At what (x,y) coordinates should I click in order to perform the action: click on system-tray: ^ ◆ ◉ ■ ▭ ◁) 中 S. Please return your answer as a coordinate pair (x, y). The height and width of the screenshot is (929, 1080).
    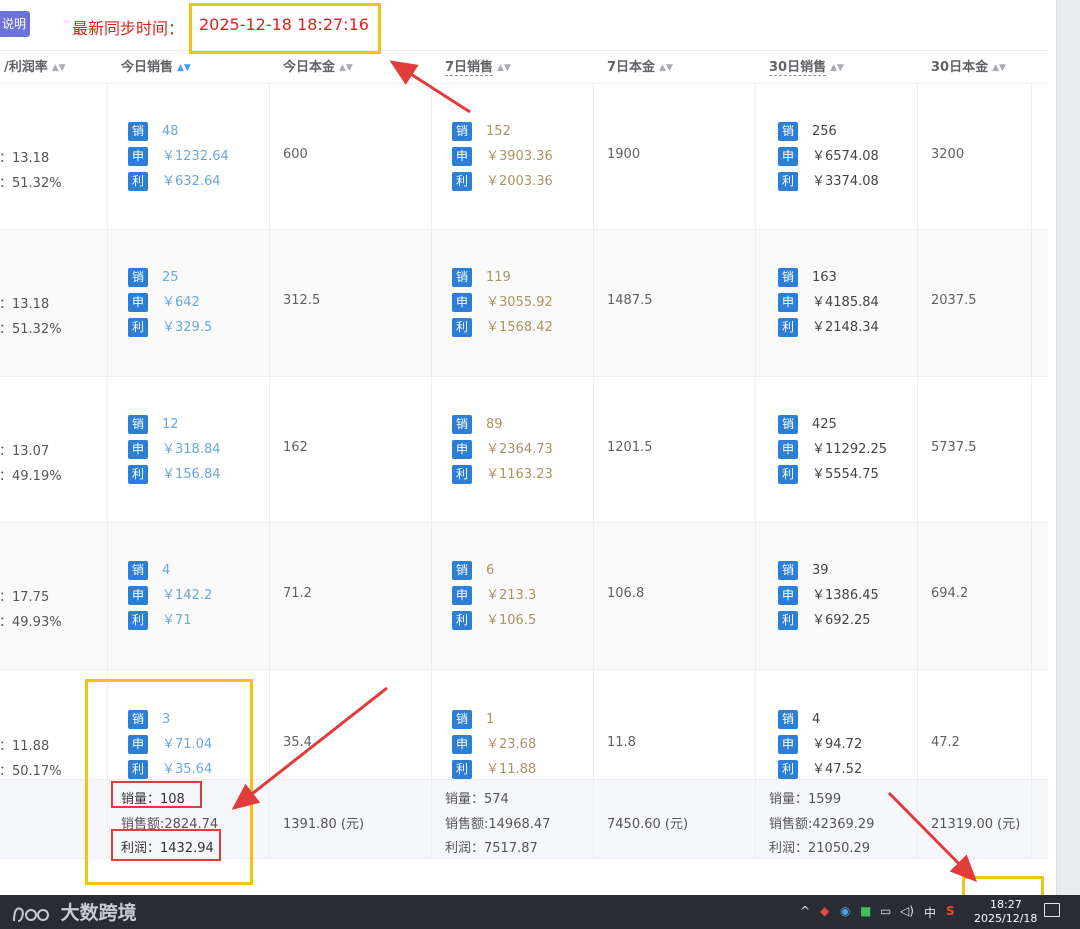
    Looking at the image, I should click on (880, 913).